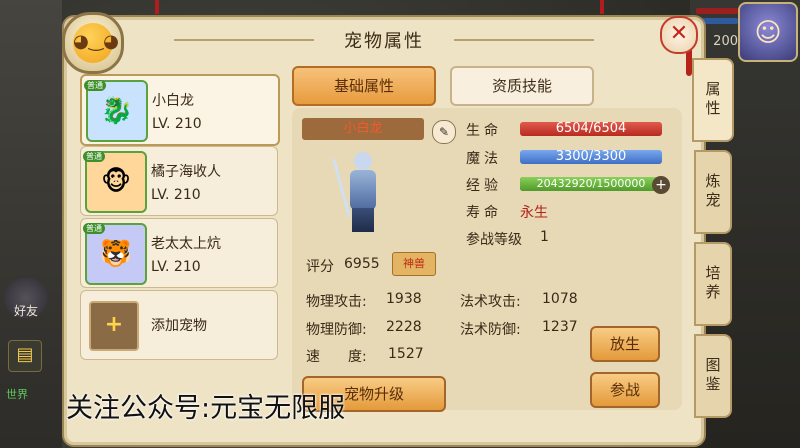  What do you see at coordinates (625, 344) in the screenshot?
I see `release-button: 放生` at bounding box center [625, 344].